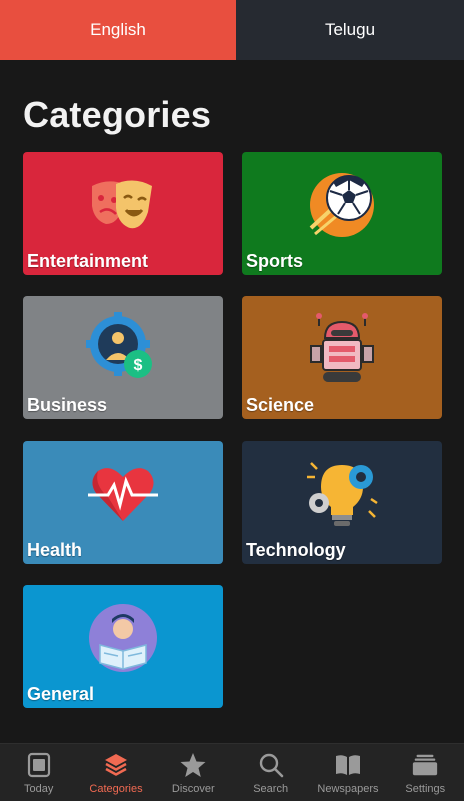 This screenshot has width=464, height=801. I want to click on category-card-business: $ Business, so click(123, 357).